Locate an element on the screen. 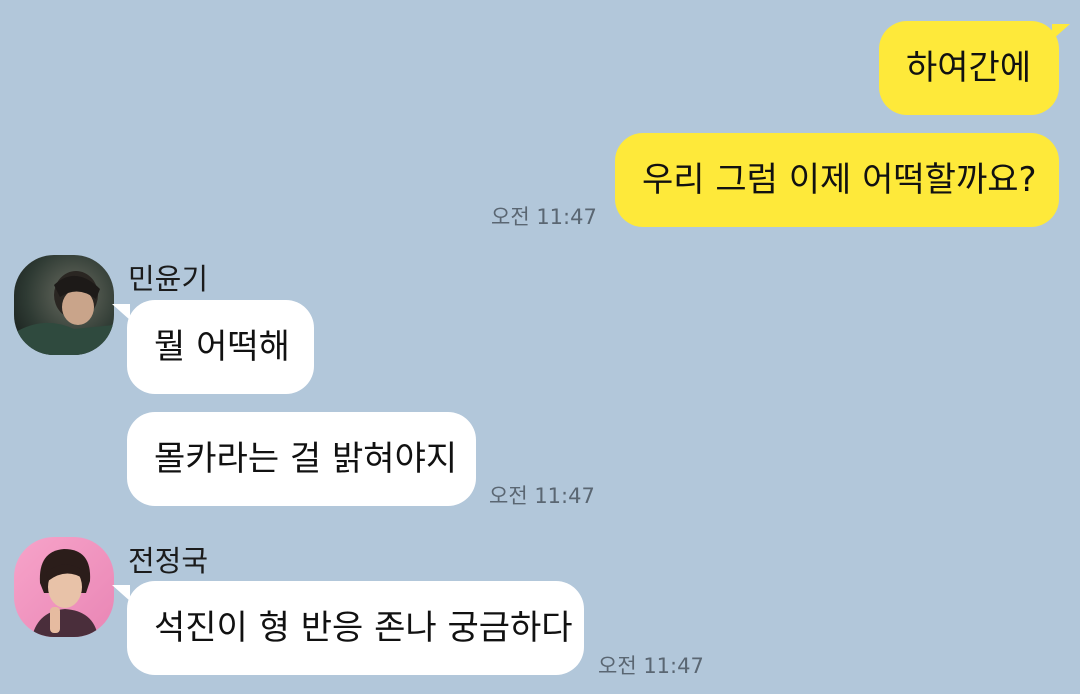  message-text: 몰카라는 걸 밝혀야지 is located at coordinates (306, 459).